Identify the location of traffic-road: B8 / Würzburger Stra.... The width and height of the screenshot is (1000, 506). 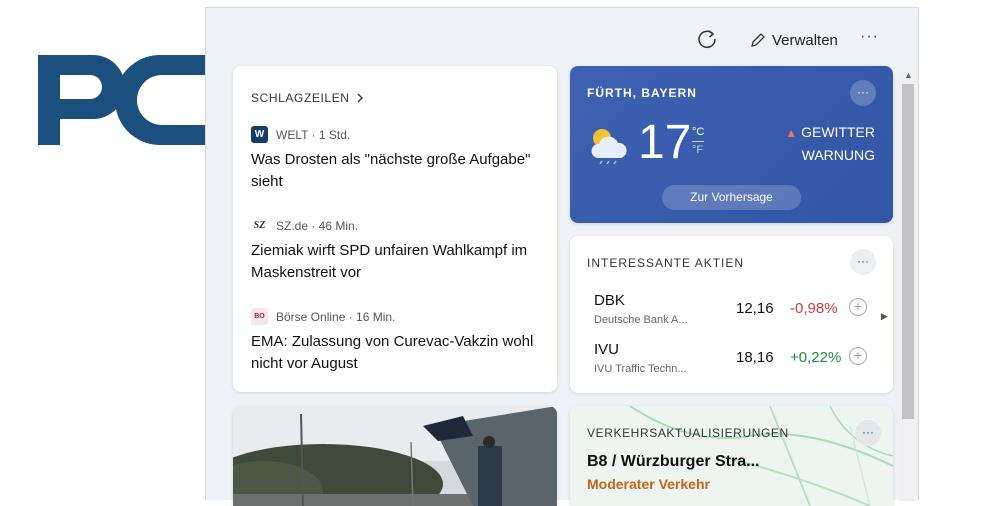
(673, 461).